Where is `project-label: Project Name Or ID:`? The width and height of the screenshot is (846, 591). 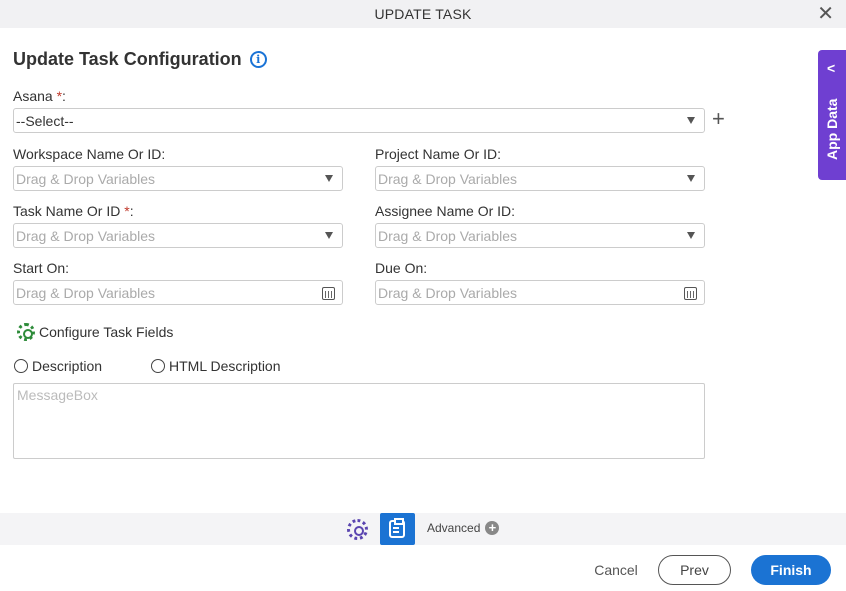
project-label: Project Name Or ID: is located at coordinates (438, 154).